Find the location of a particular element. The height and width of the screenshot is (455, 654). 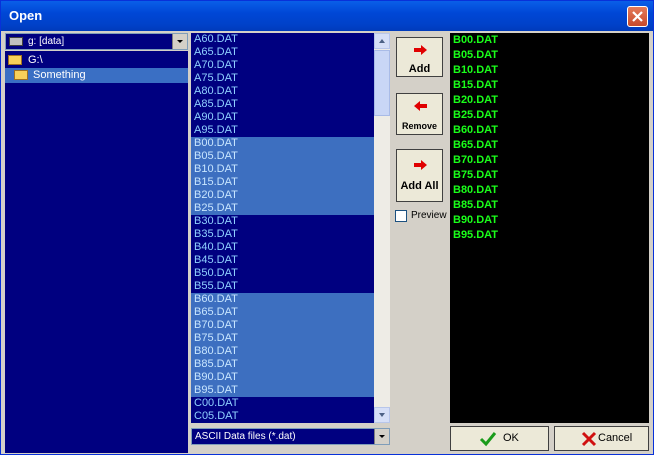

close-icon is located at coordinates (637, 16).